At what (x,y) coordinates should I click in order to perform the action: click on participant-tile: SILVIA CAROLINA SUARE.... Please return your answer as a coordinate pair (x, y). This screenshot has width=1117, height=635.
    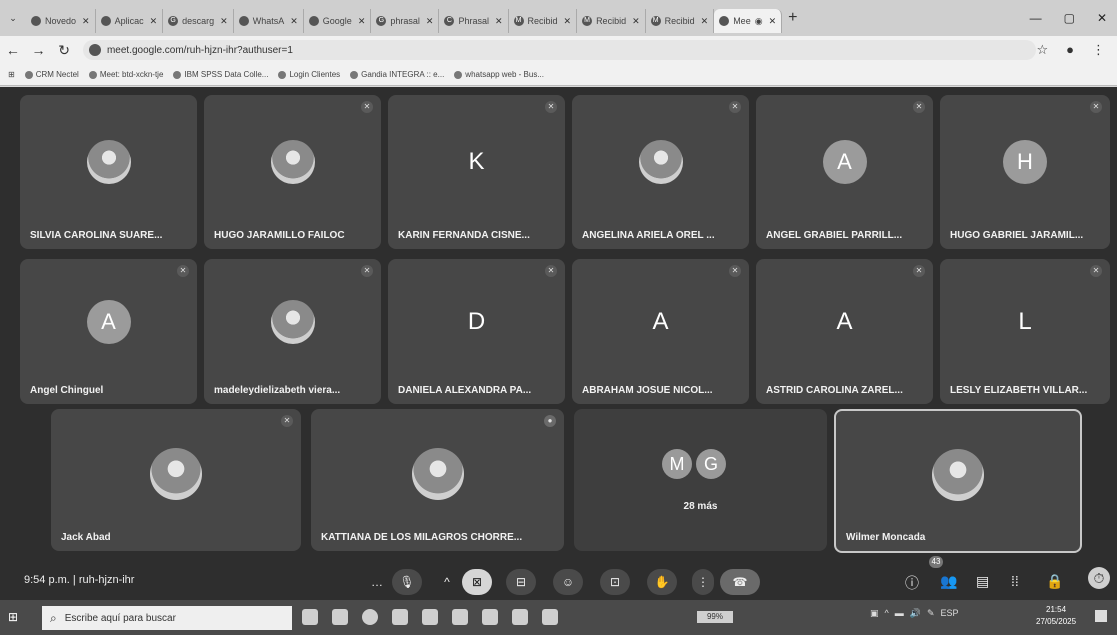
    Looking at the image, I should click on (108, 172).